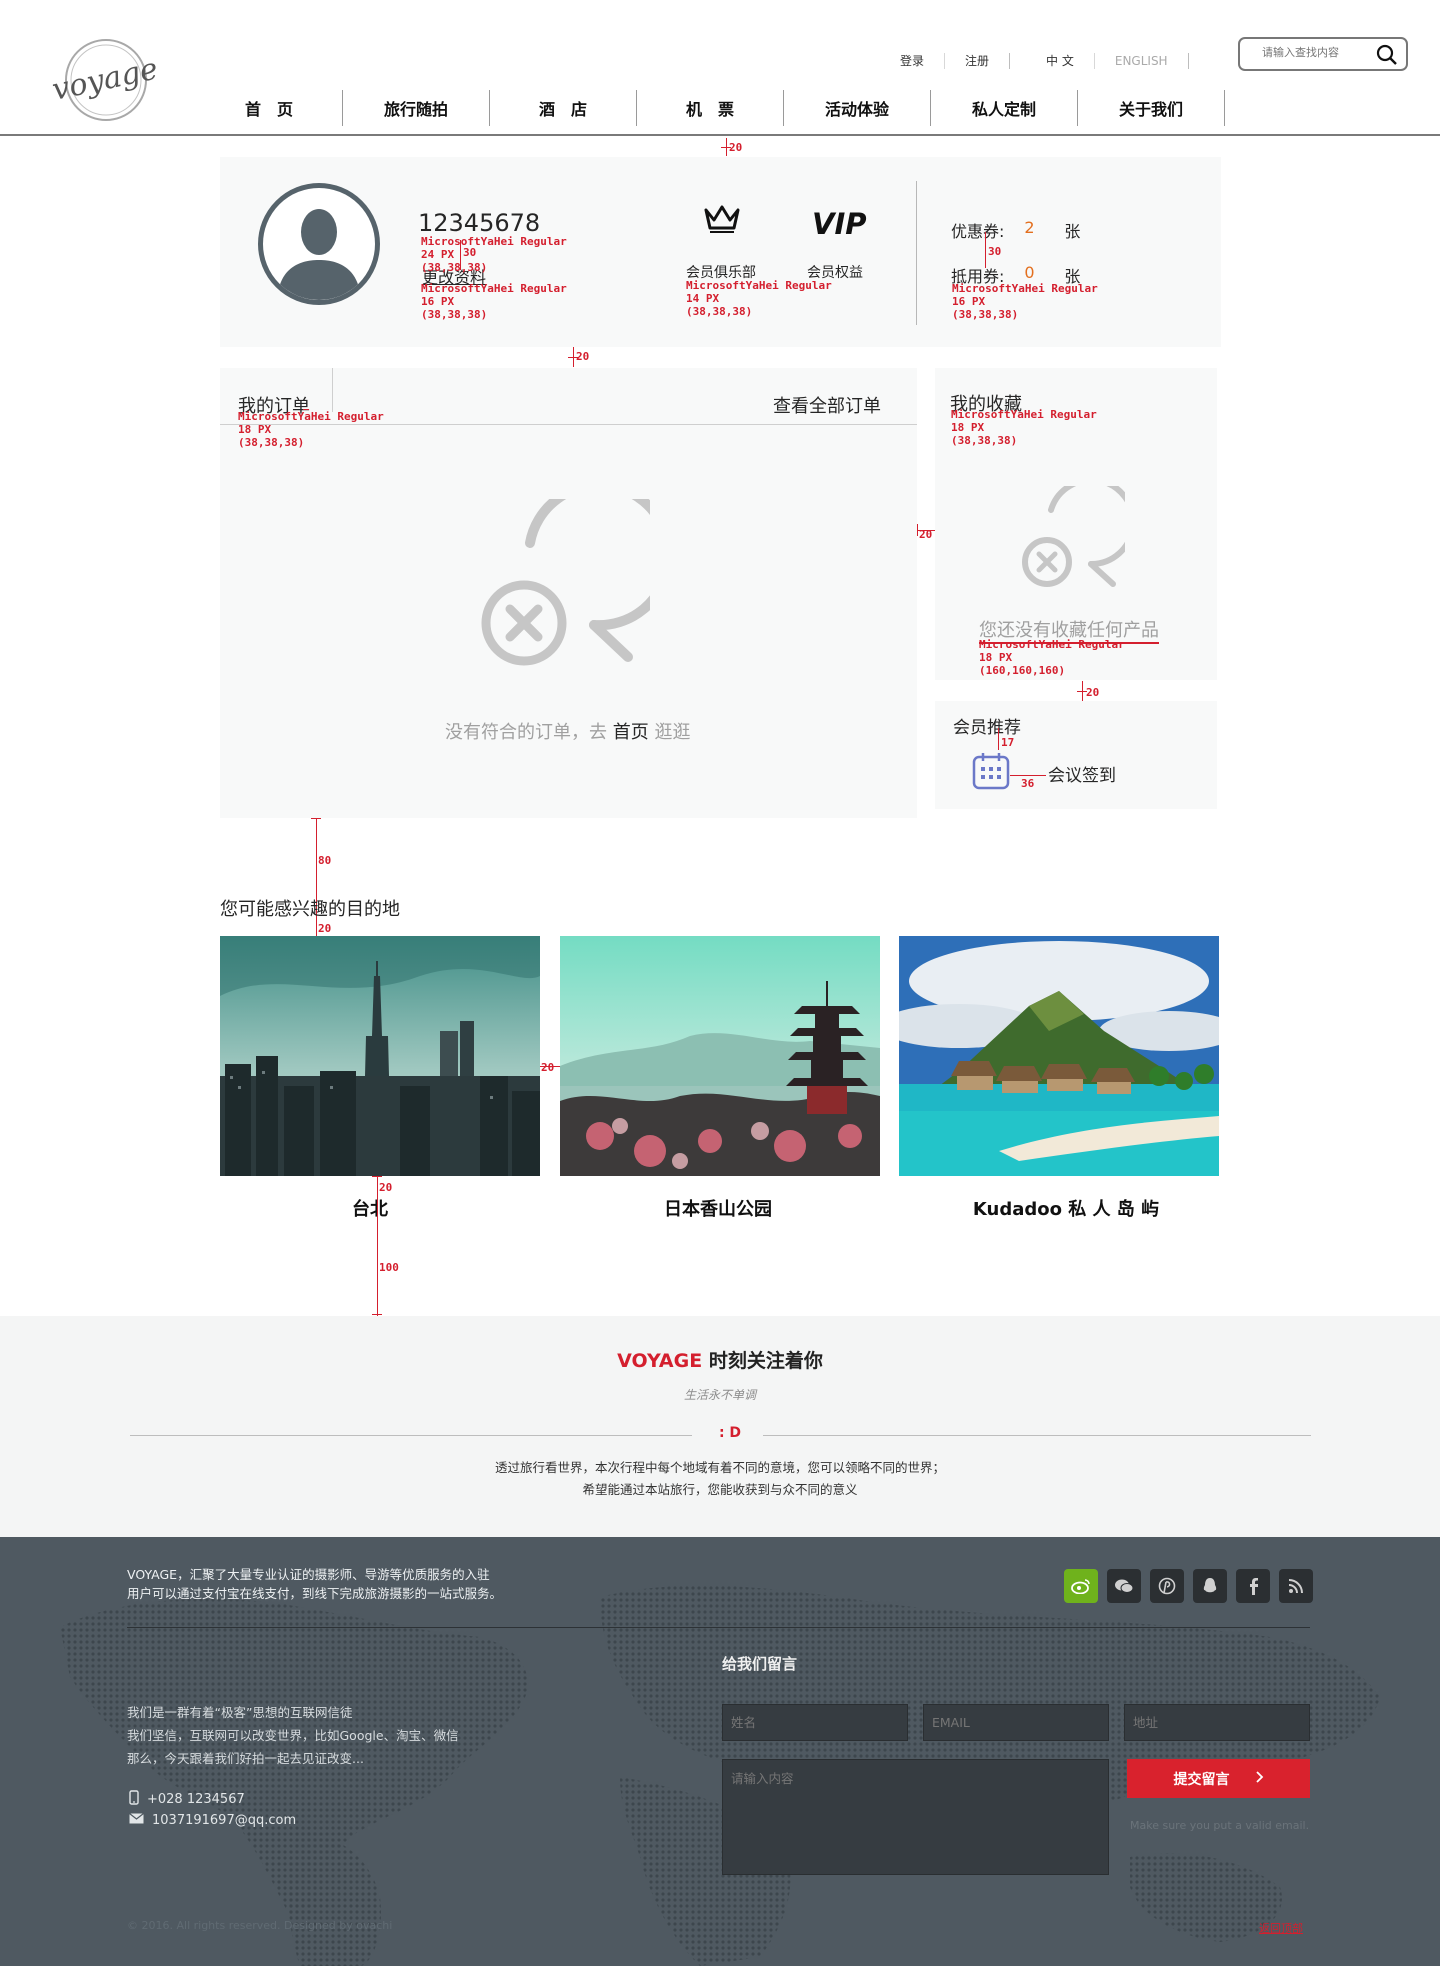 Image resolution: width=1440 pixels, height=1966 pixels. What do you see at coordinates (315, 1593) in the screenshot?
I see `intro-line: 用户可以通过支付宝在线支付，到线下完成旅游摄影的一站式服务。` at bounding box center [315, 1593].